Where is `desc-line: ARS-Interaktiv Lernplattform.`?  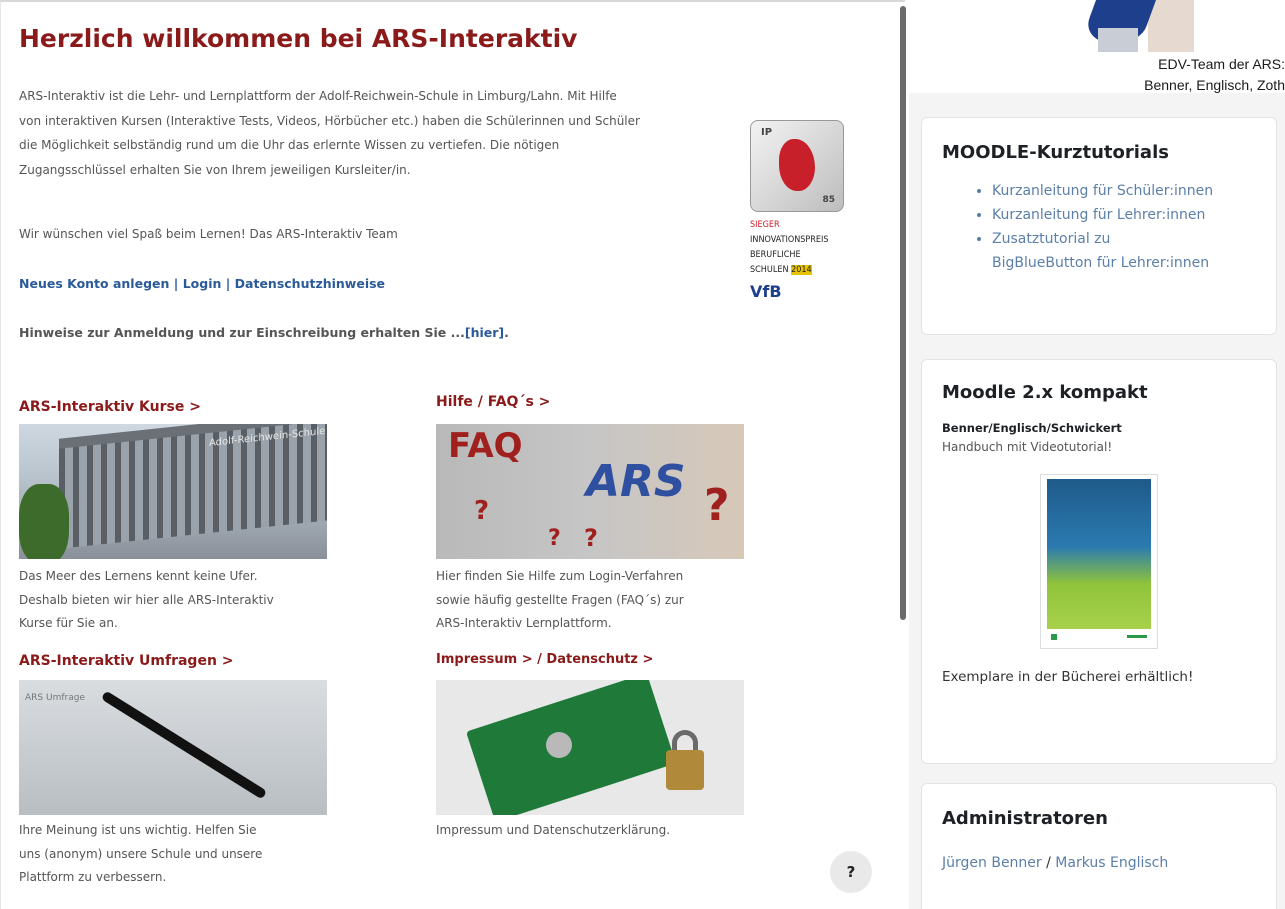
desc-line: ARS-Interaktiv Lernplattform. is located at coordinates (524, 623).